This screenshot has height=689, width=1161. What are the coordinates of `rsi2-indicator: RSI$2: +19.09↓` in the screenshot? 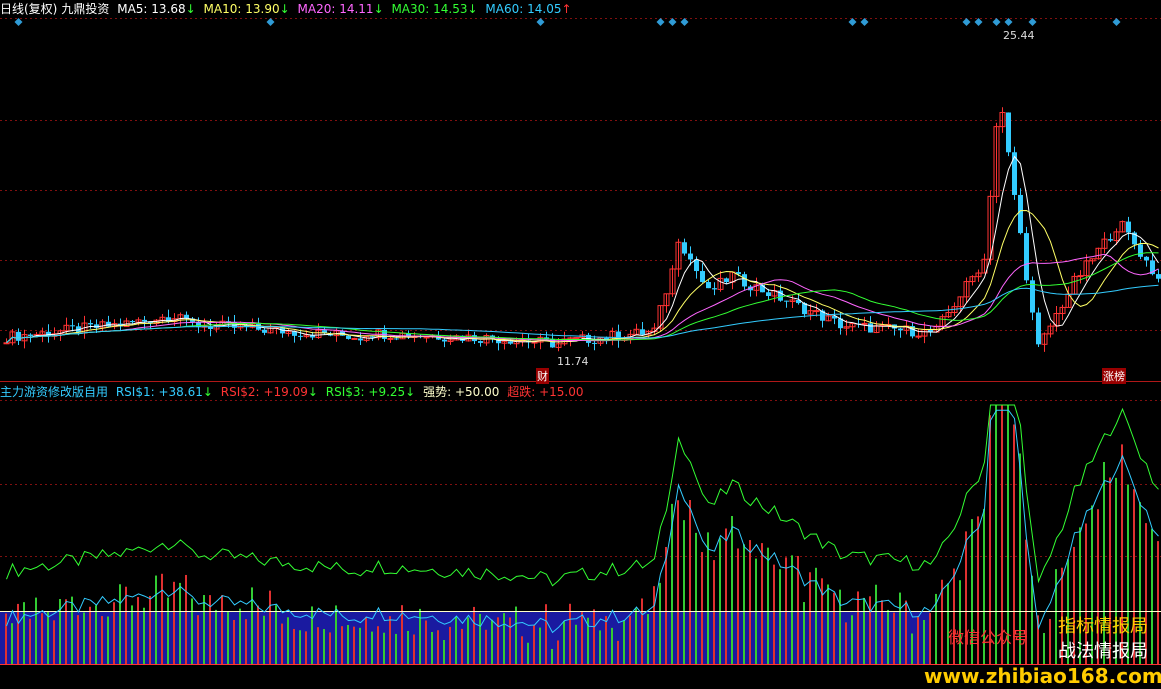 It's located at (269, 392).